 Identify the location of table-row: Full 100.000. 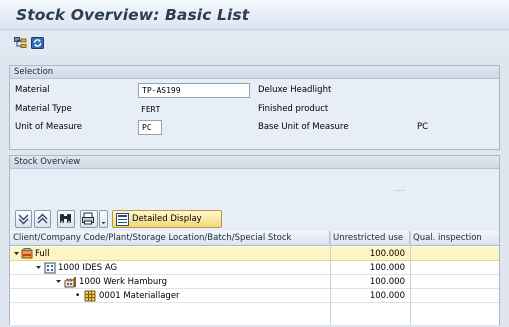
(254, 254).